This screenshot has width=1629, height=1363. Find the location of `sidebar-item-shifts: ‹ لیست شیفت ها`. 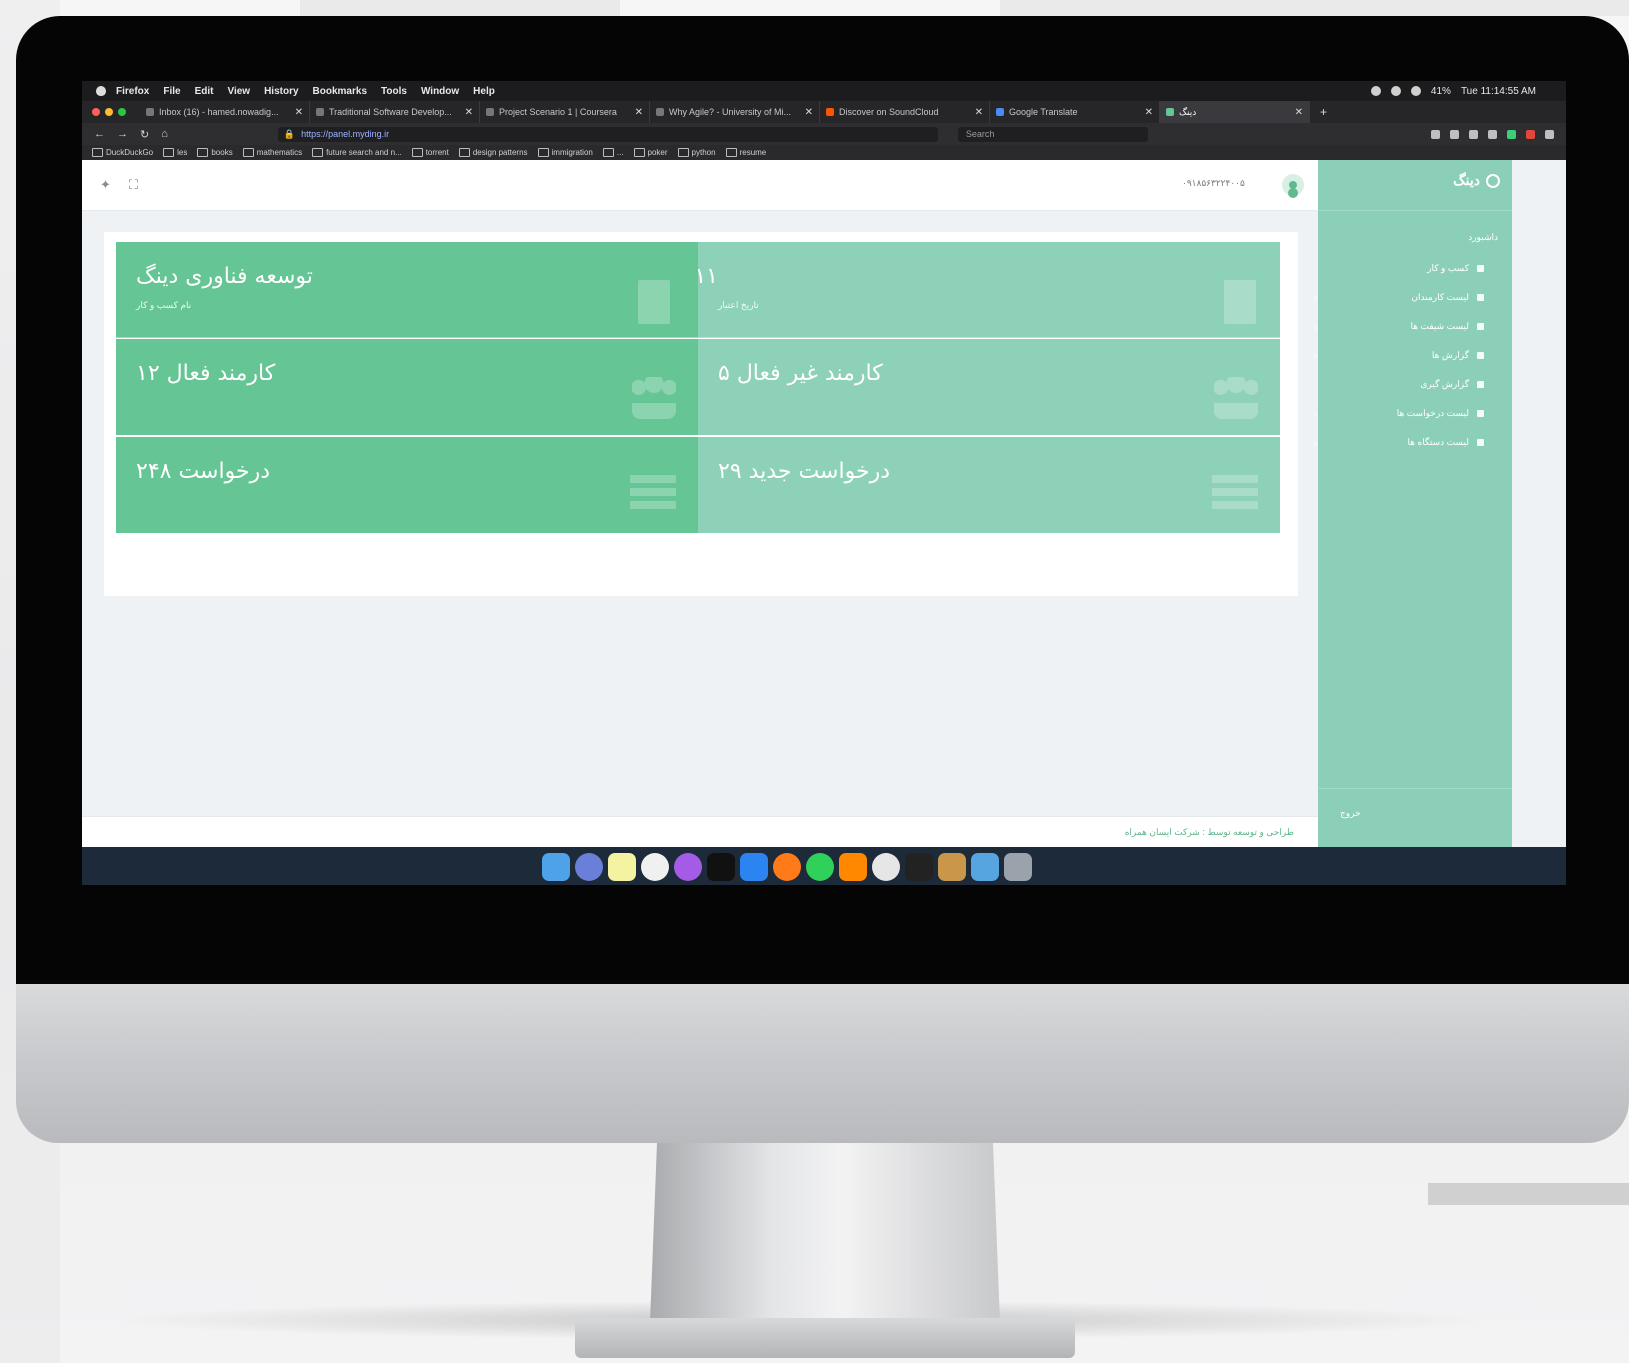

sidebar-item-shifts: ‹ لیست شیفت ها is located at coordinates (1399, 326).